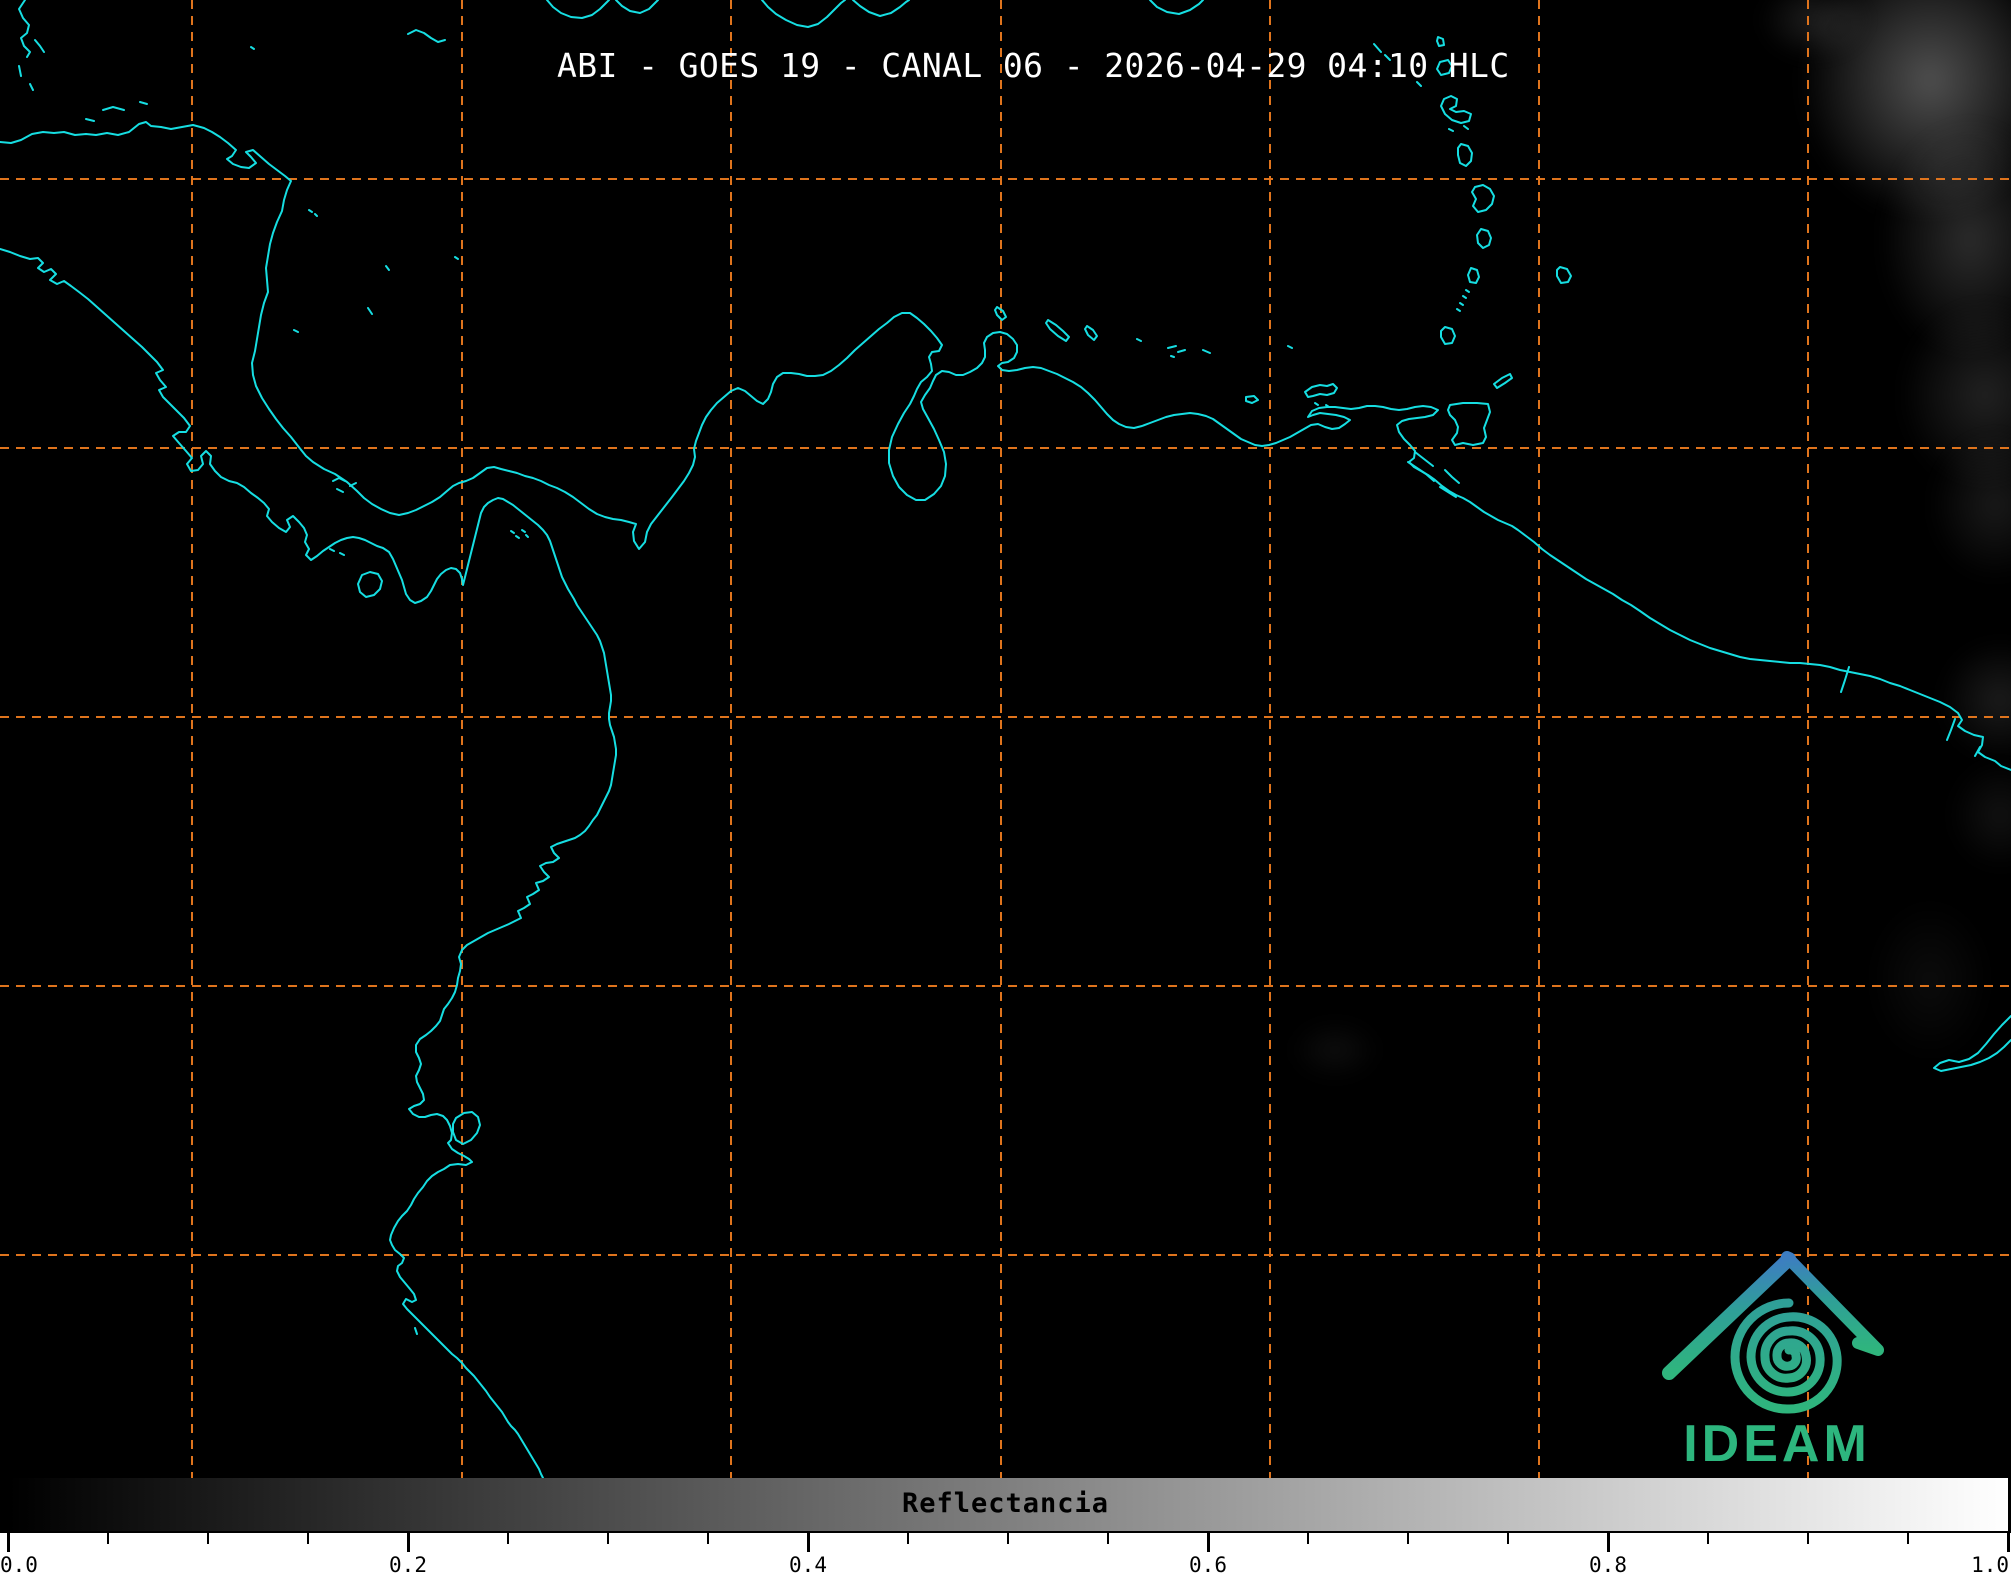 The width and height of the screenshot is (2011, 1577). What do you see at coordinates (835, 14) in the screenshot?
I see `coastline-hispaniola-fragment` at bounding box center [835, 14].